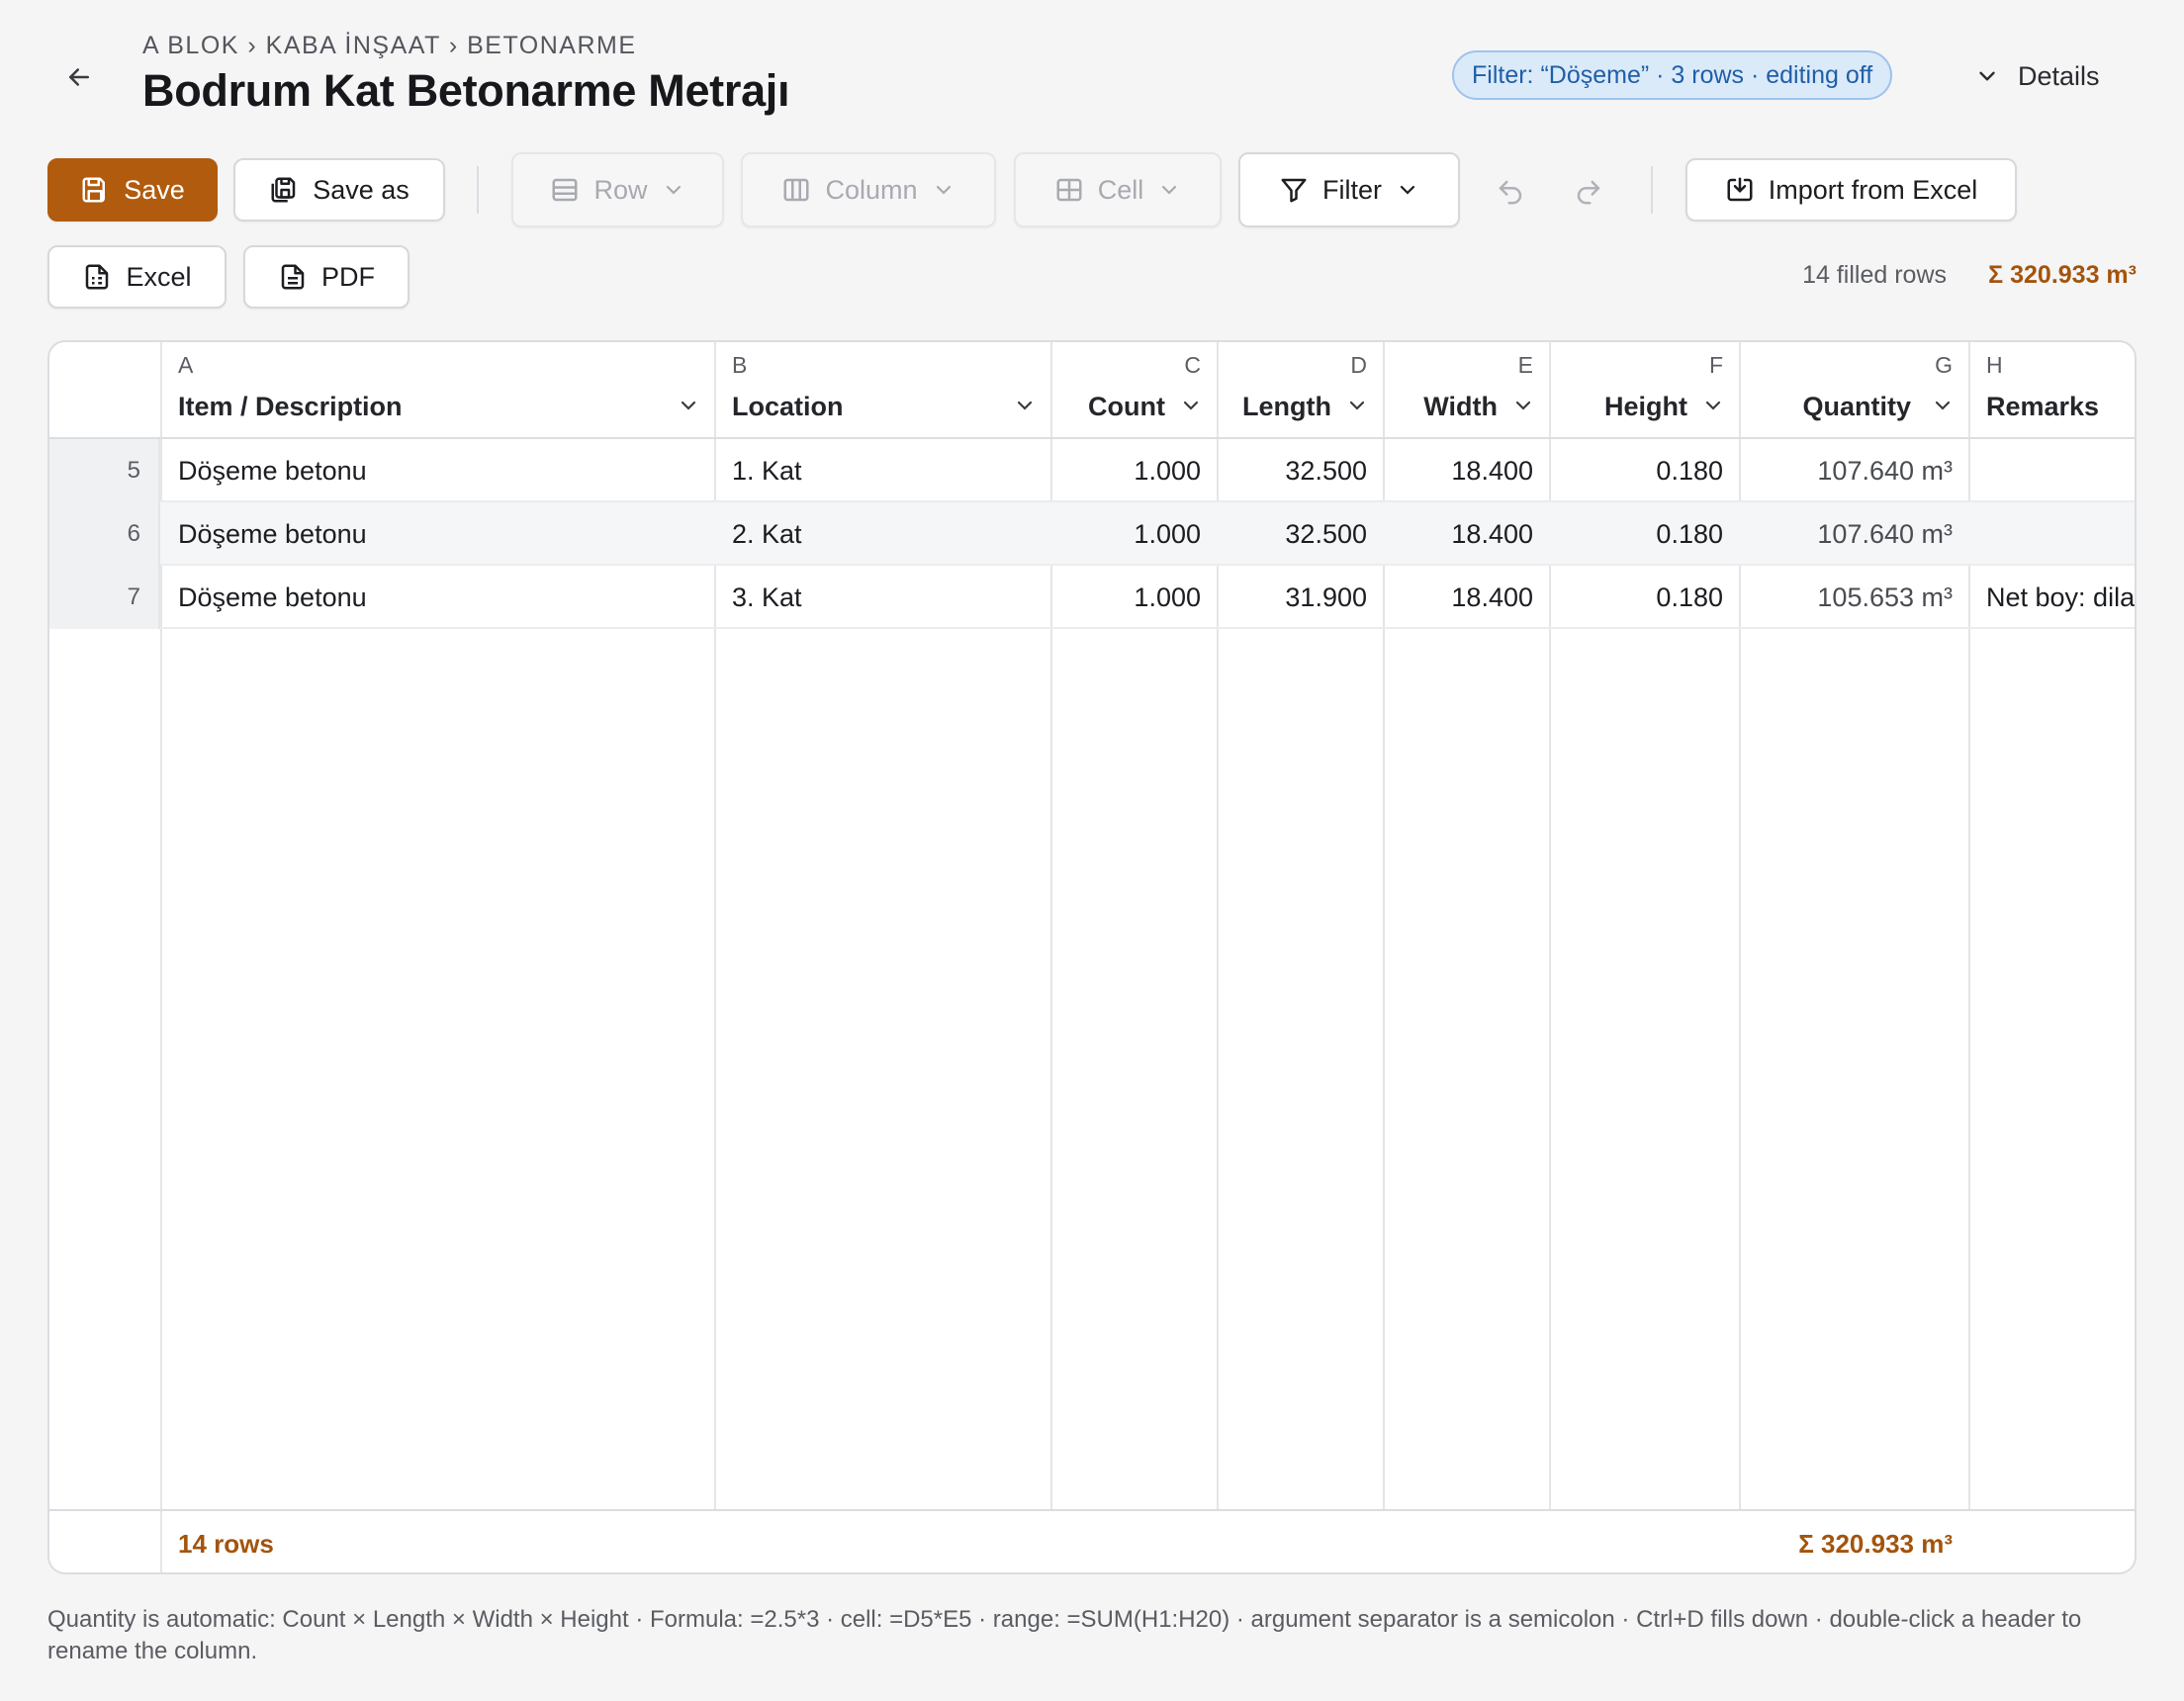 The image size is (2184, 1701). What do you see at coordinates (226, 1544) in the screenshot?
I see `footer-row-count: 14 rows` at bounding box center [226, 1544].